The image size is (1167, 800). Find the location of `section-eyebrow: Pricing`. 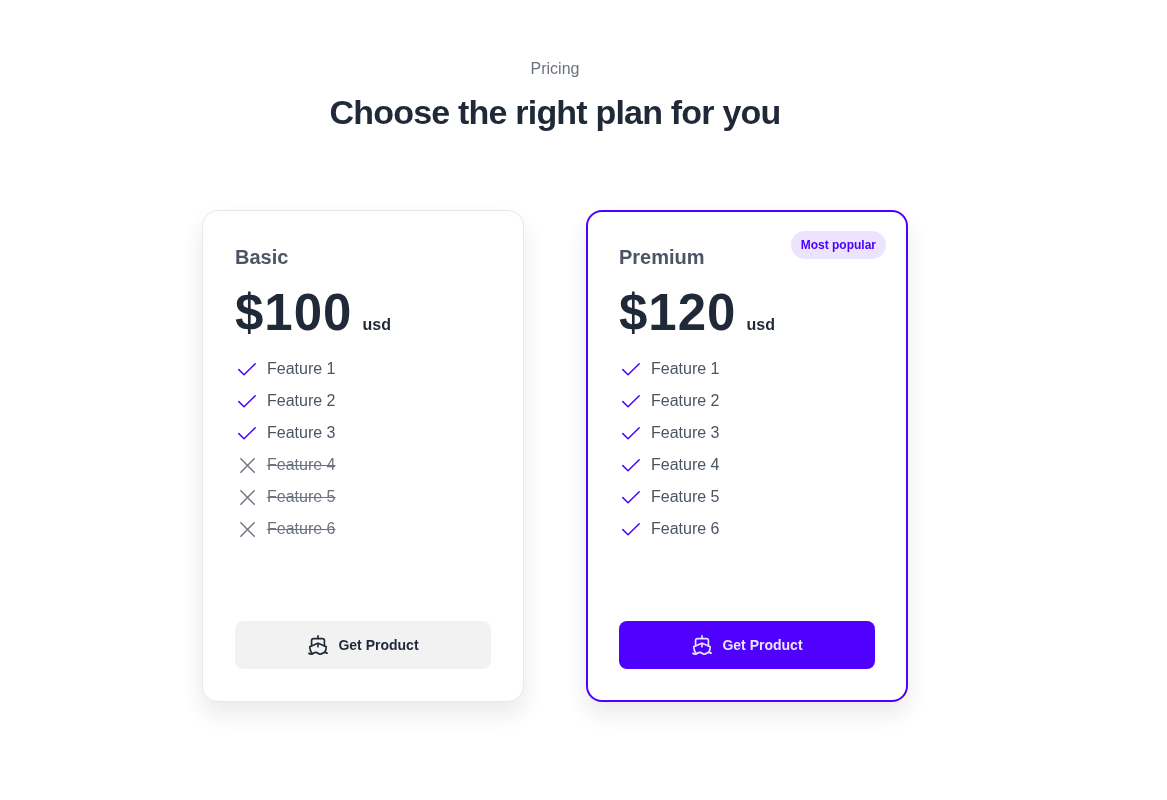

section-eyebrow: Pricing is located at coordinates (555, 69).